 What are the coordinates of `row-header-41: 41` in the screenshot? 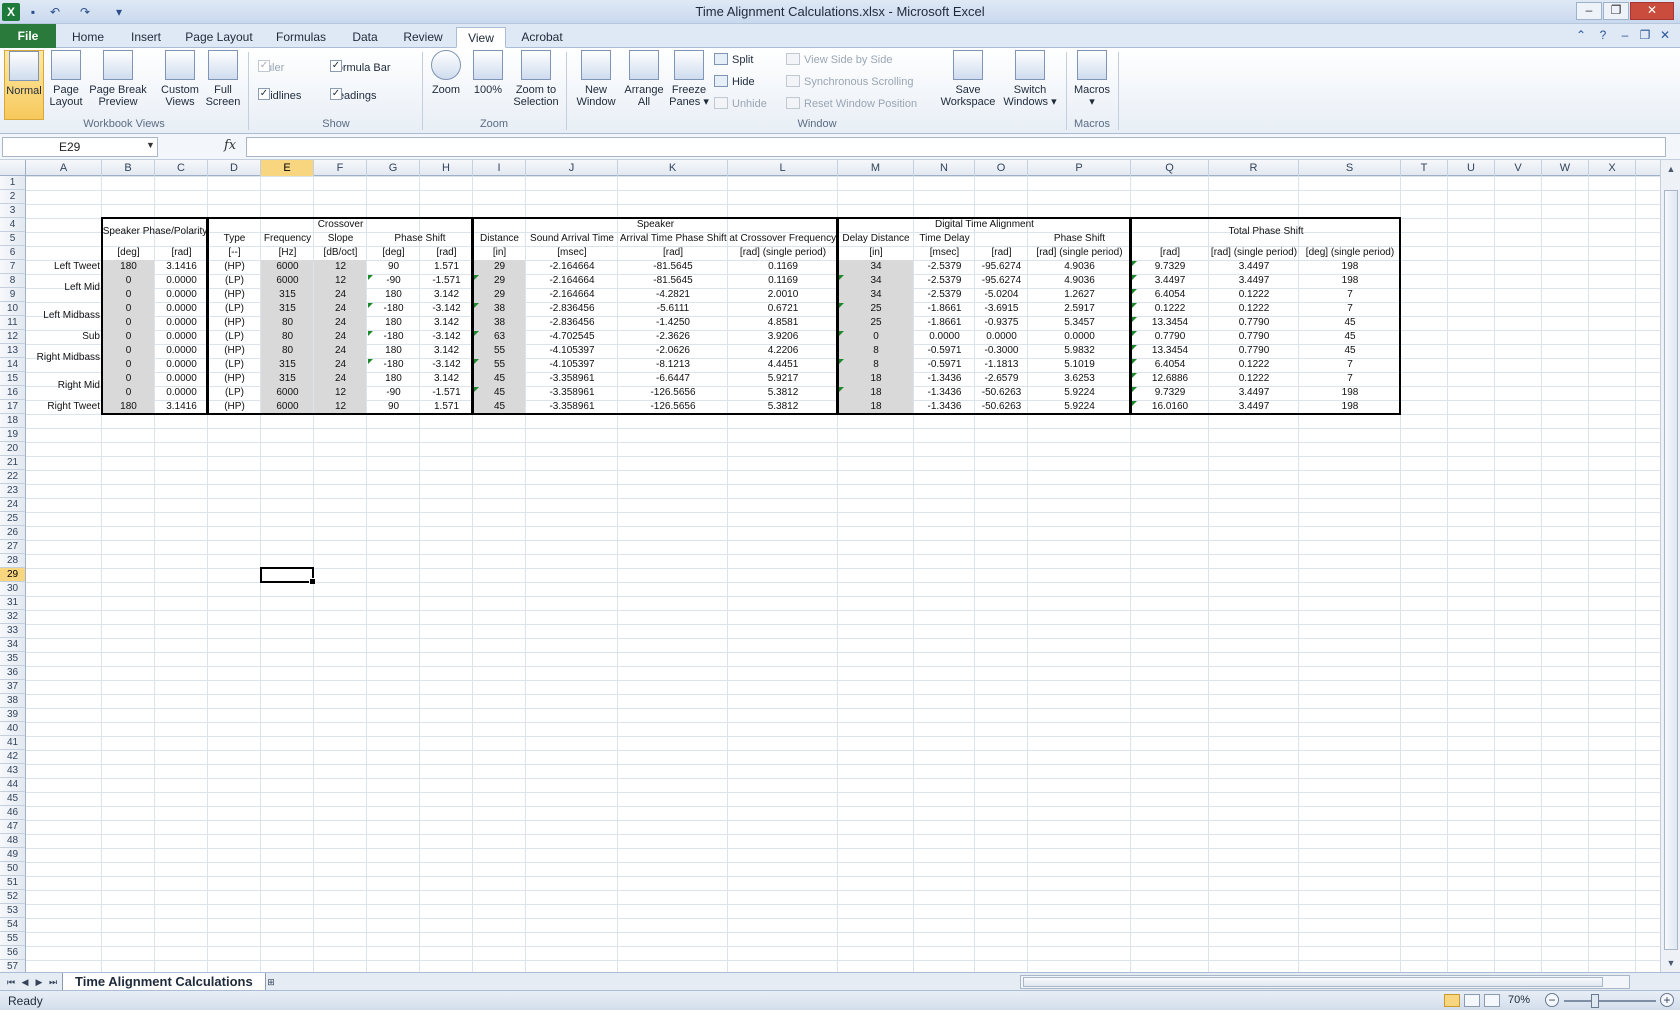 It's located at (13, 743).